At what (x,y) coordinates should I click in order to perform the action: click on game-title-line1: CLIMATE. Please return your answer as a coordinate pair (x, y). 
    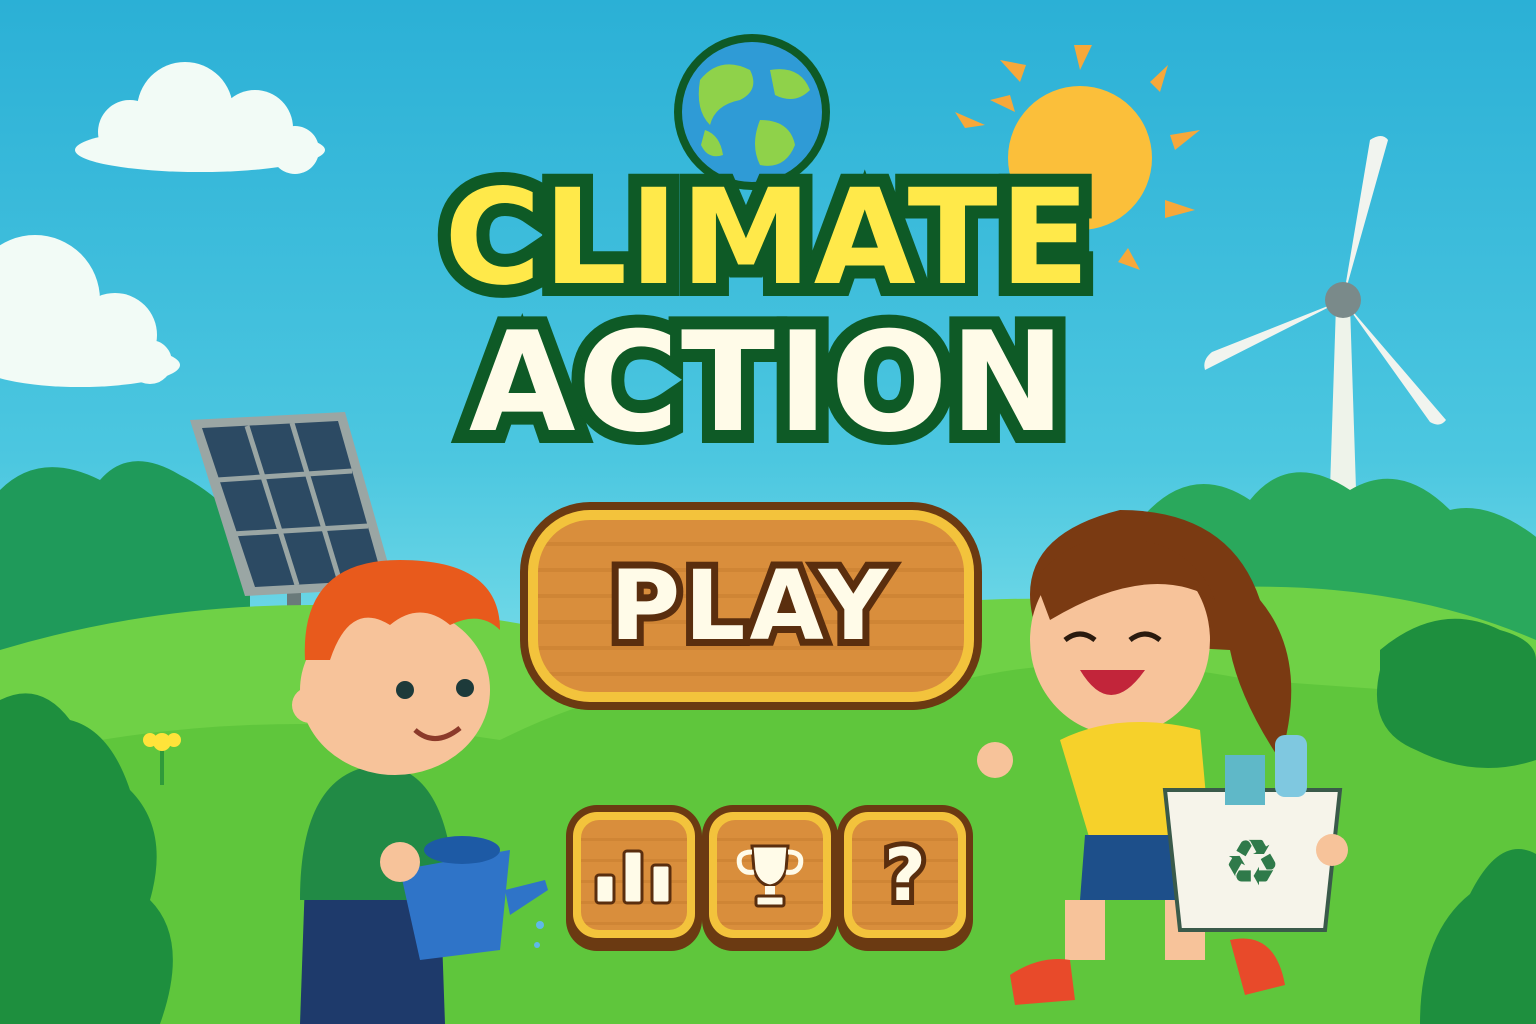
    Looking at the image, I should click on (767, 238).